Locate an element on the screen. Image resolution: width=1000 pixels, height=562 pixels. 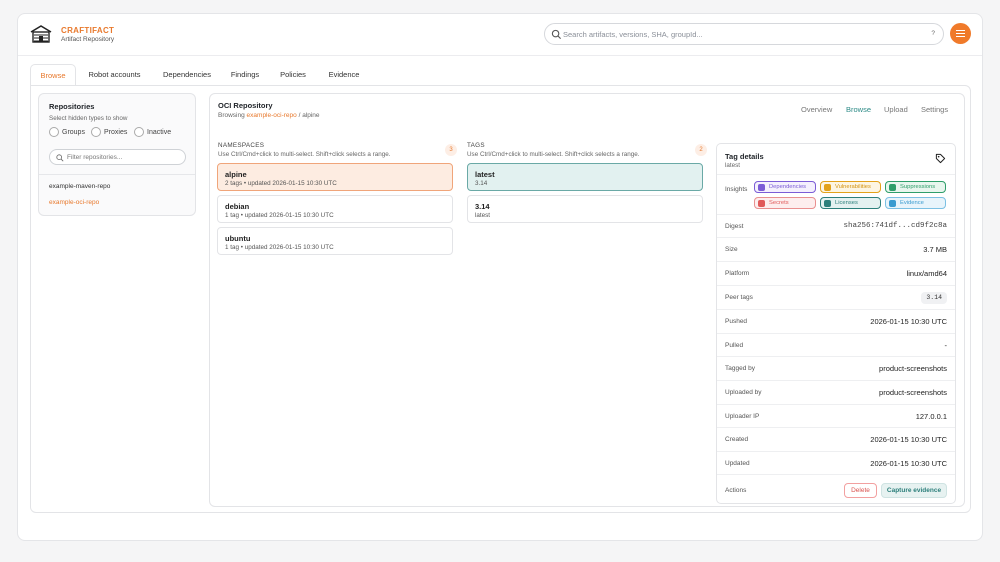
tag-name: 3.14 is located at coordinates (482, 206).